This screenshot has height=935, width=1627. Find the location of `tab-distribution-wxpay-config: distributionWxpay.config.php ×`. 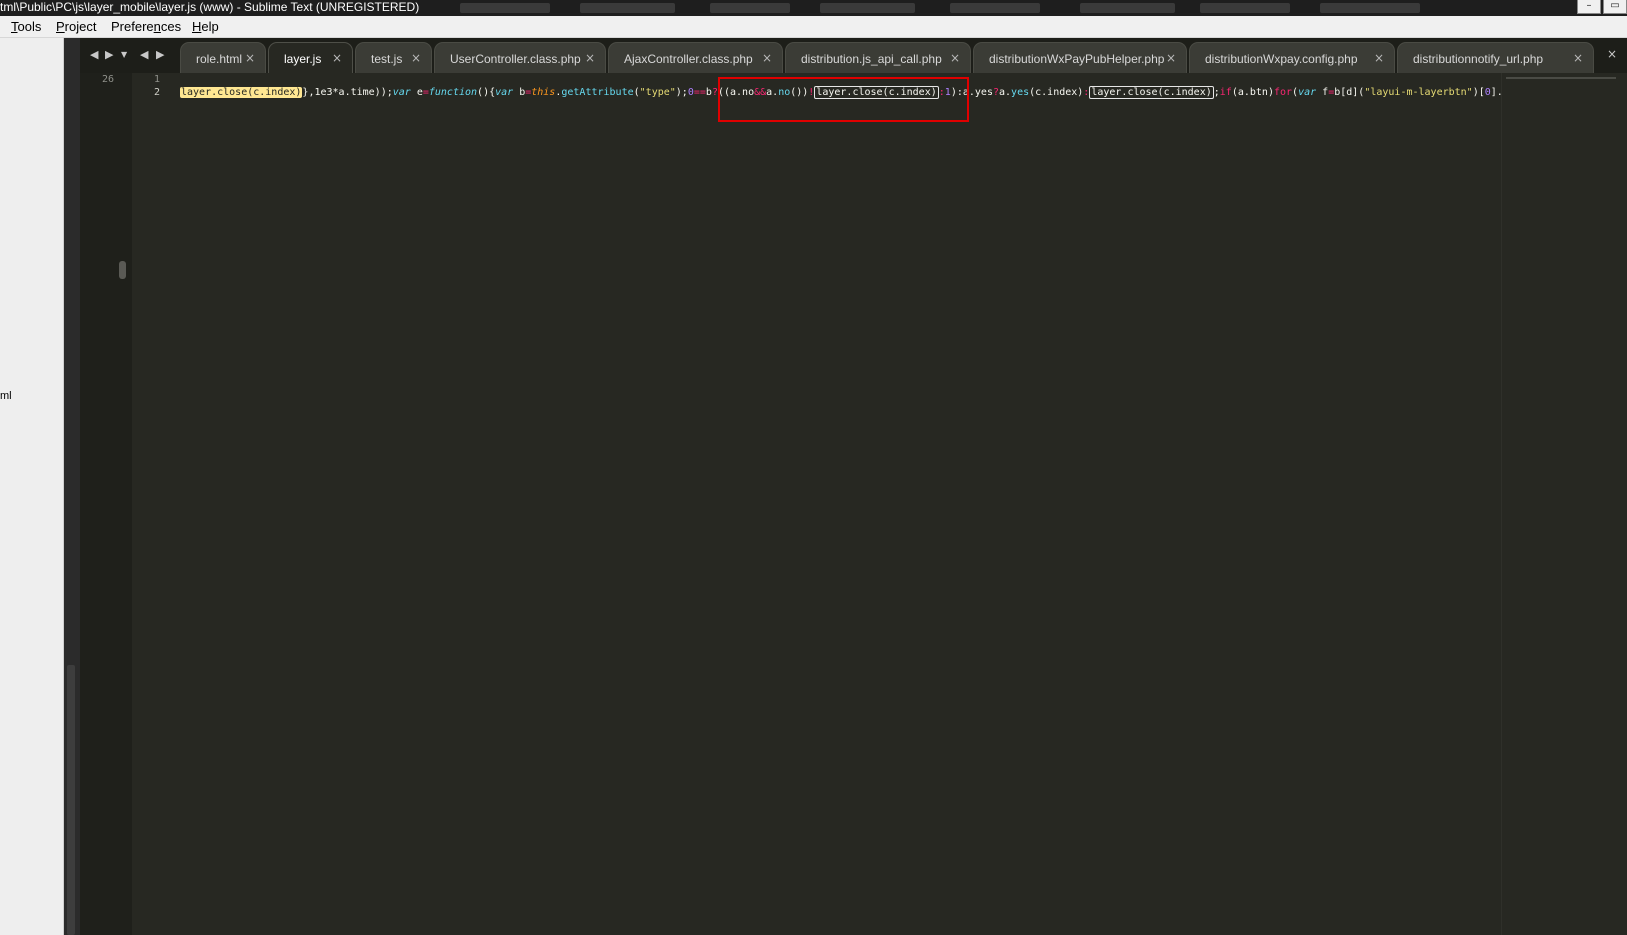

tab-distribution-wxpay-config: distributionWxpay.config.php × is located at coordinates (1292, 57).